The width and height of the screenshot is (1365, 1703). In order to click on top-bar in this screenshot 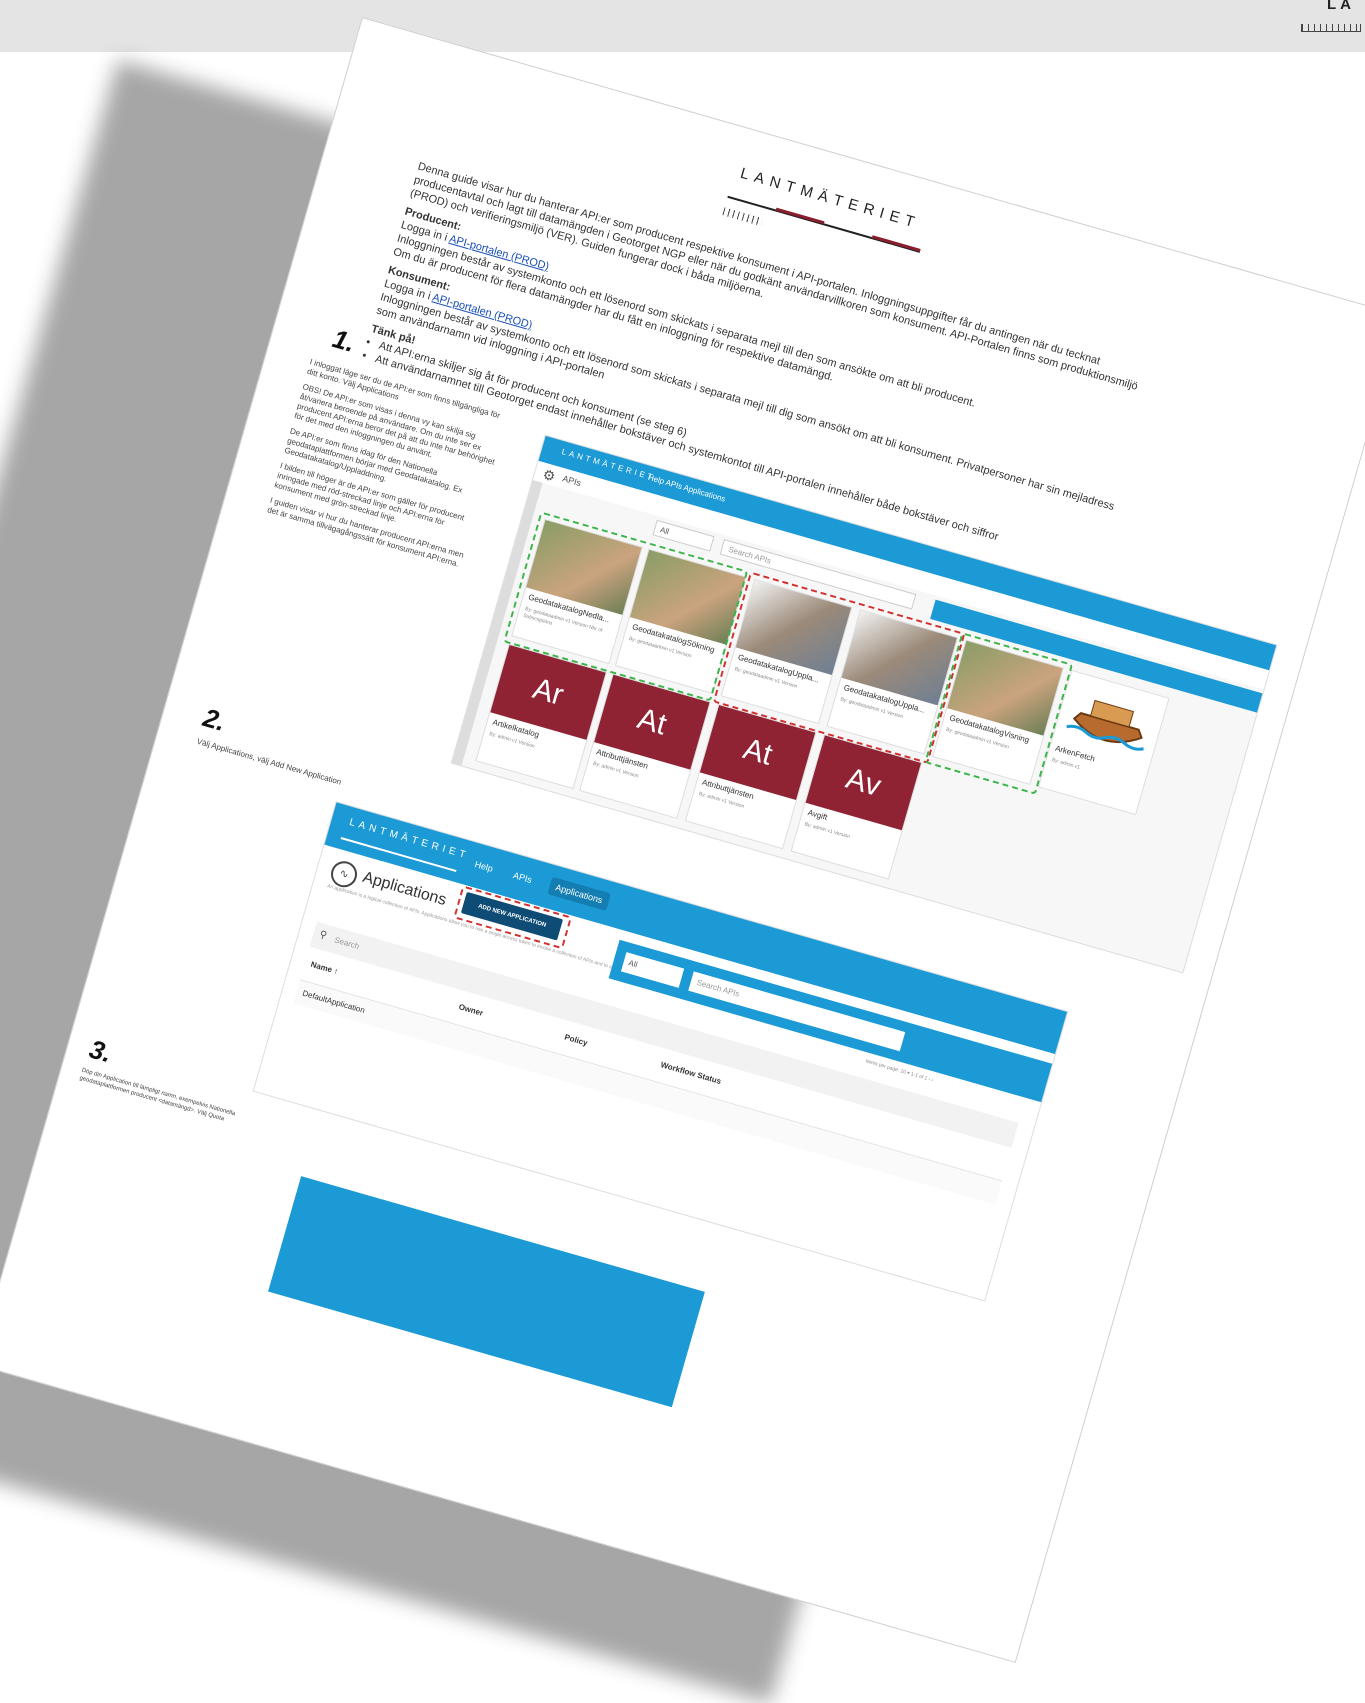, I will do `click(682, 26)`.